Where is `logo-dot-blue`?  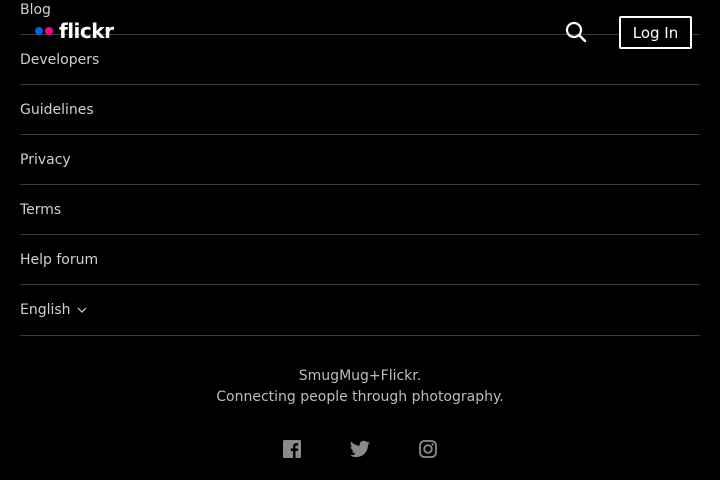
logo-dot-blue is located at coordinates (39, 31).